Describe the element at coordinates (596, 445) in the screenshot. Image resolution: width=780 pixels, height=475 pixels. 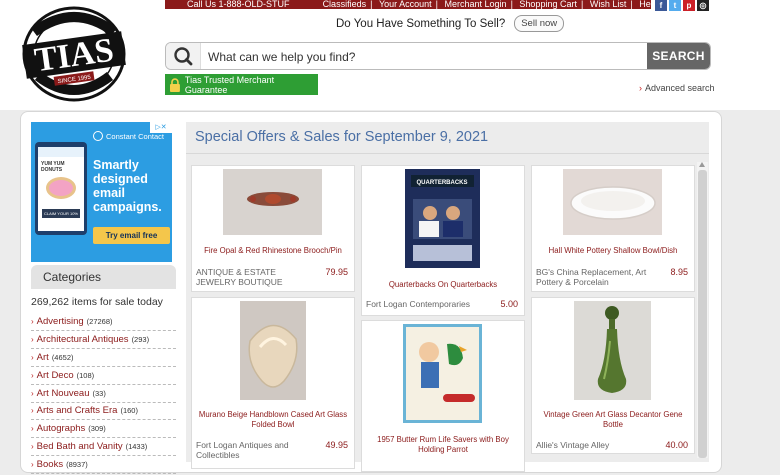
I see `product-seller: Allie's Vintage Alley` at that location.